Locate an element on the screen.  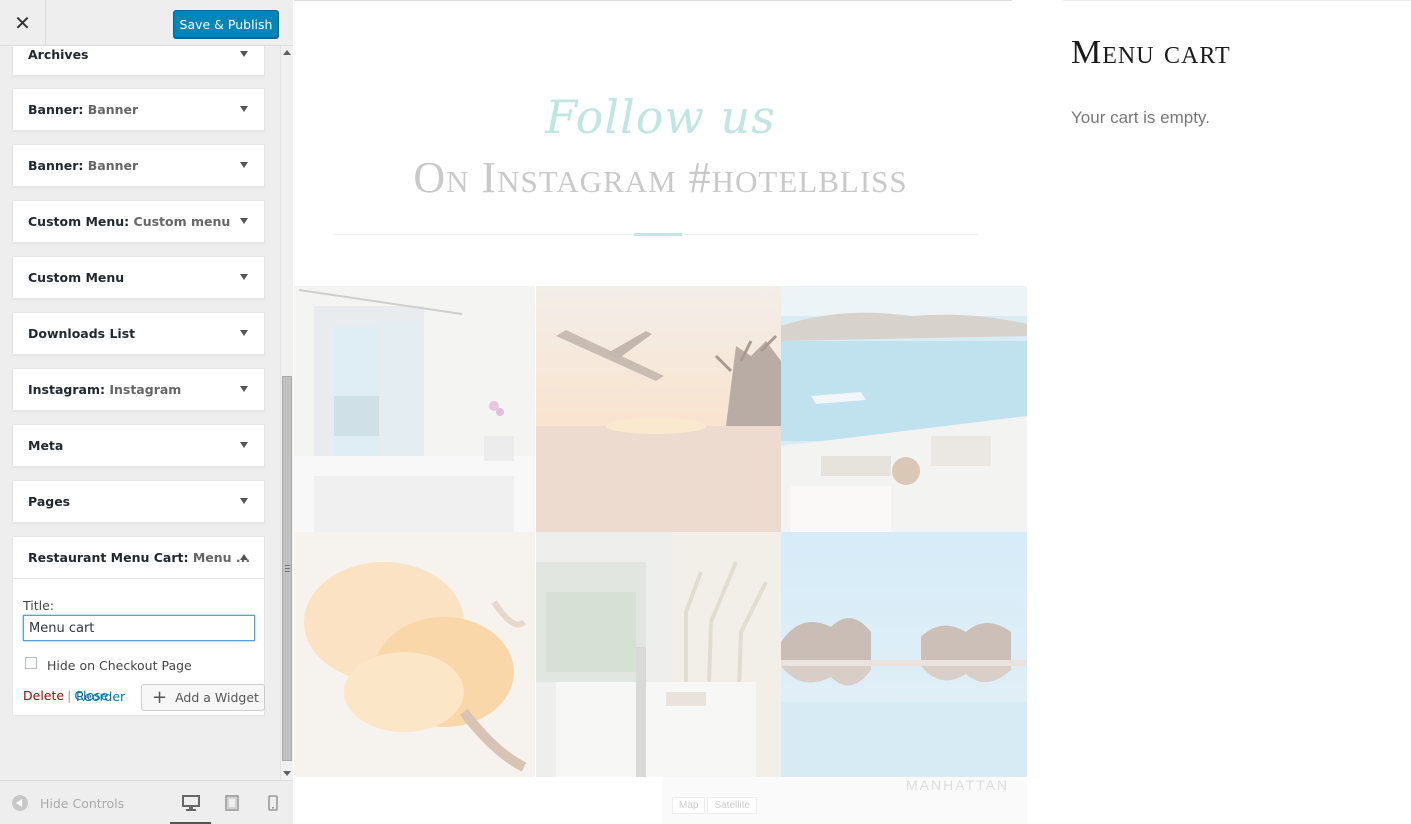
panel-header: ✕ Save & Publish is located at coordinates (146, 23).